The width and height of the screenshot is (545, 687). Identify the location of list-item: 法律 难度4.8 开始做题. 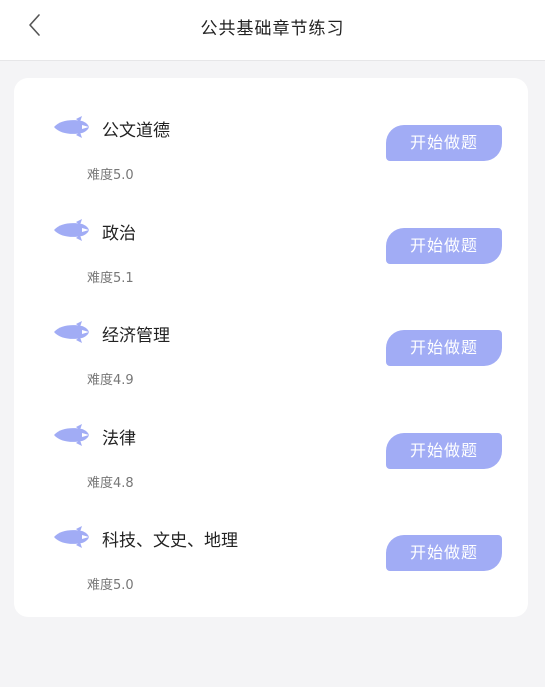
(271, 438).